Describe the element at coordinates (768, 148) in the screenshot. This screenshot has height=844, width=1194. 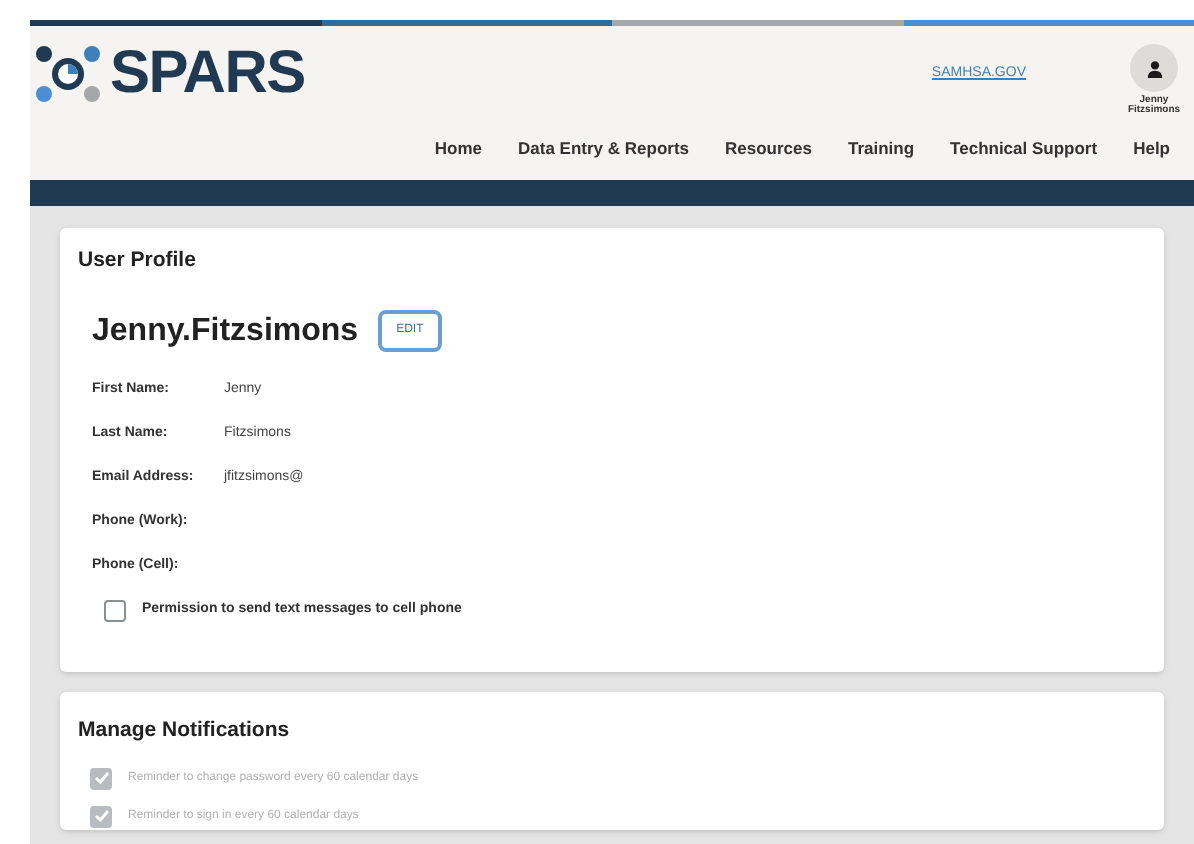
I see `nav-link: Resources` at that location.